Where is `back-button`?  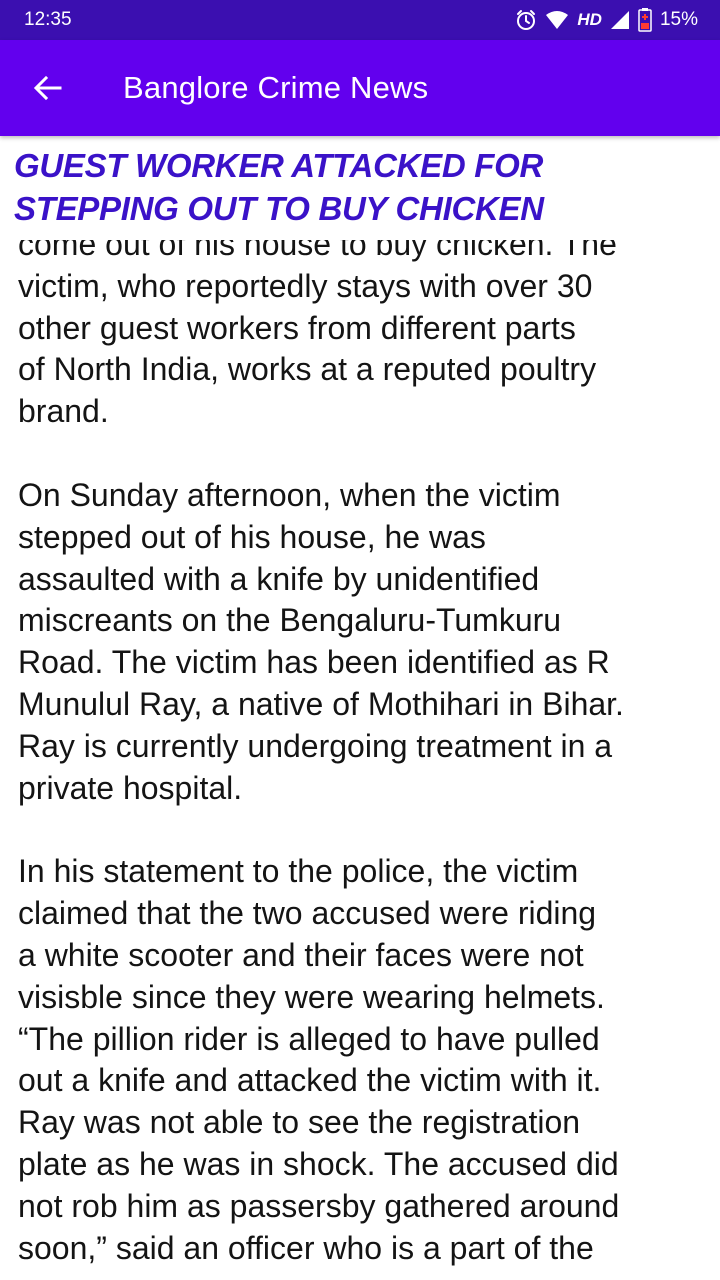
back-button is located at coordinates (48, 88).